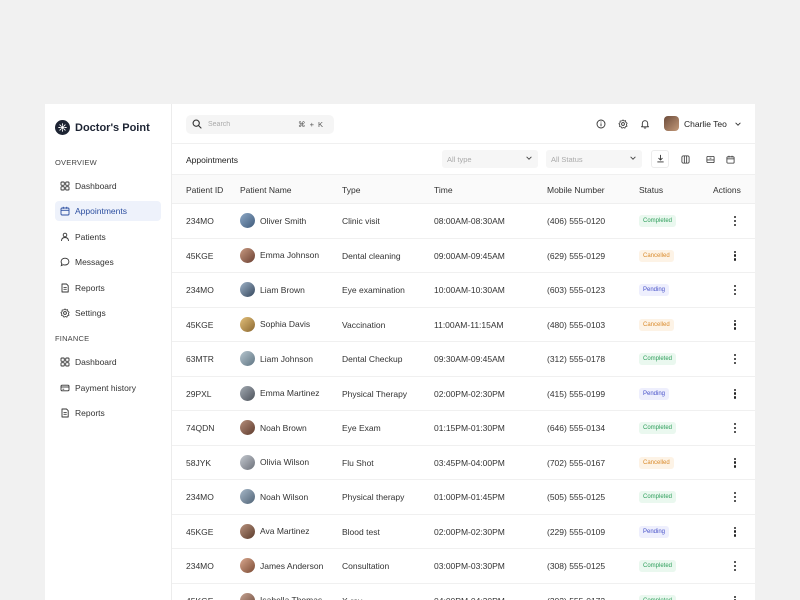 The image size is (800, 600). Describe the element at coordinates (366, 566) in the screenshot. I see `appointment-type: Consultation` at that location.